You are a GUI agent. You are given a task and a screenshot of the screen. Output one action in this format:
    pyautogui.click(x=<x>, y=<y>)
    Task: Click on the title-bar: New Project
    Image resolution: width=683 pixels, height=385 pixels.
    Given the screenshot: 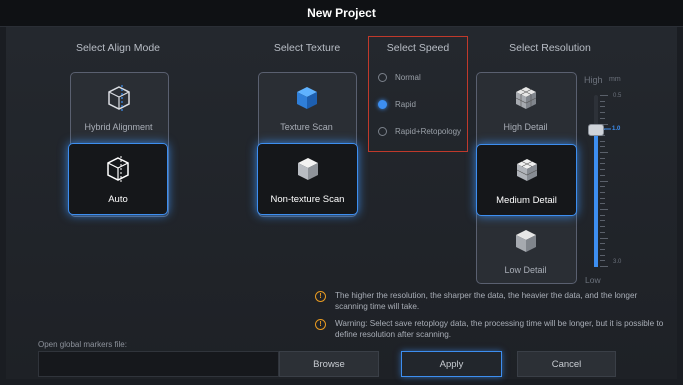 What is the action you would take?
    pyautogui.click(x=341, y=13)
    